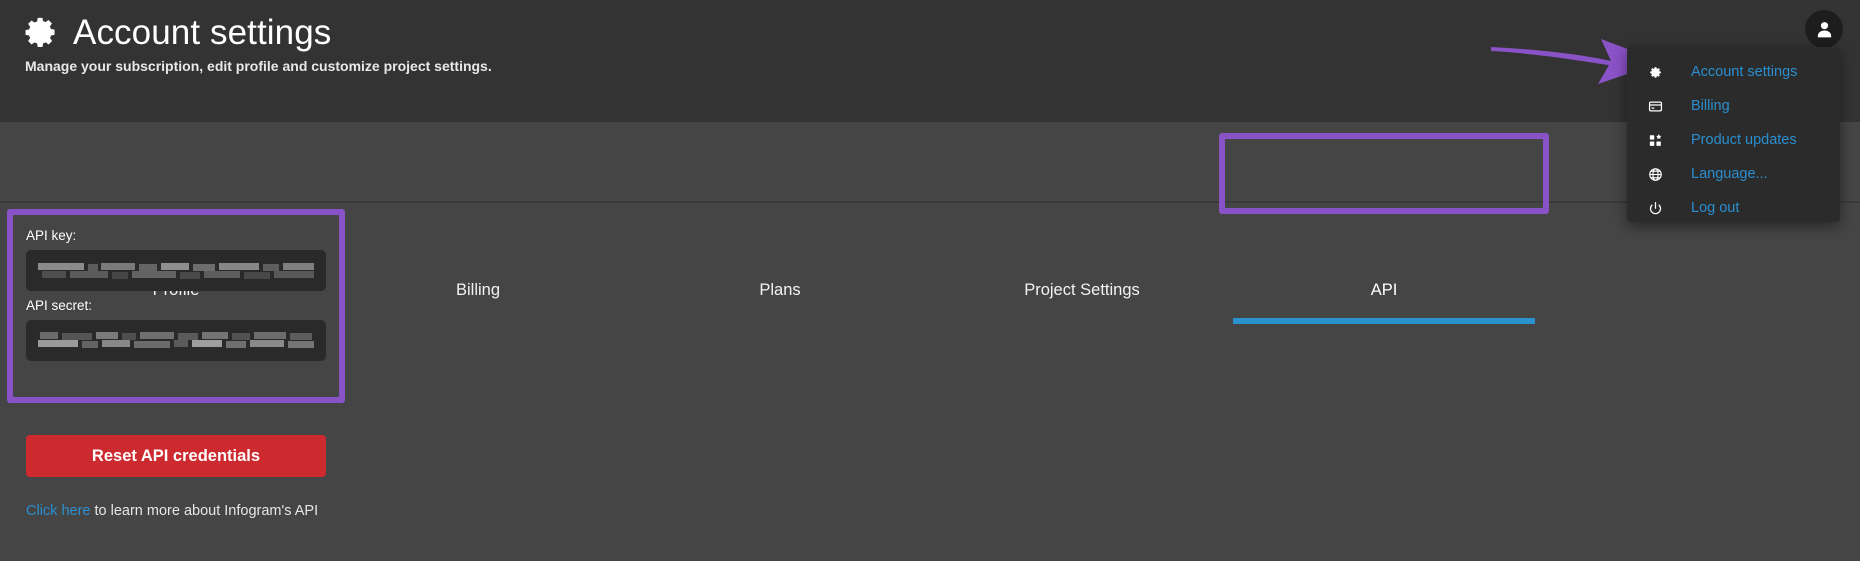 The height and width of the screenshot is (561, 1860). What do you see at coordinates (1744, 140) in the screenshot?
I see `menu-item-label: Product updates` at bounding box center [1744, 140].